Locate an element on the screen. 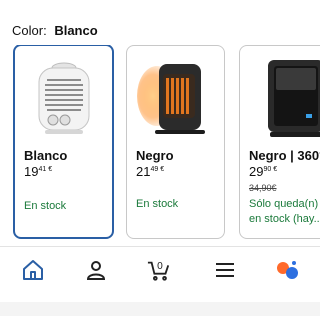 The height and width of the screenshot is (316, 320). variant-price: 2149 € is located at coordinates (150, 171).